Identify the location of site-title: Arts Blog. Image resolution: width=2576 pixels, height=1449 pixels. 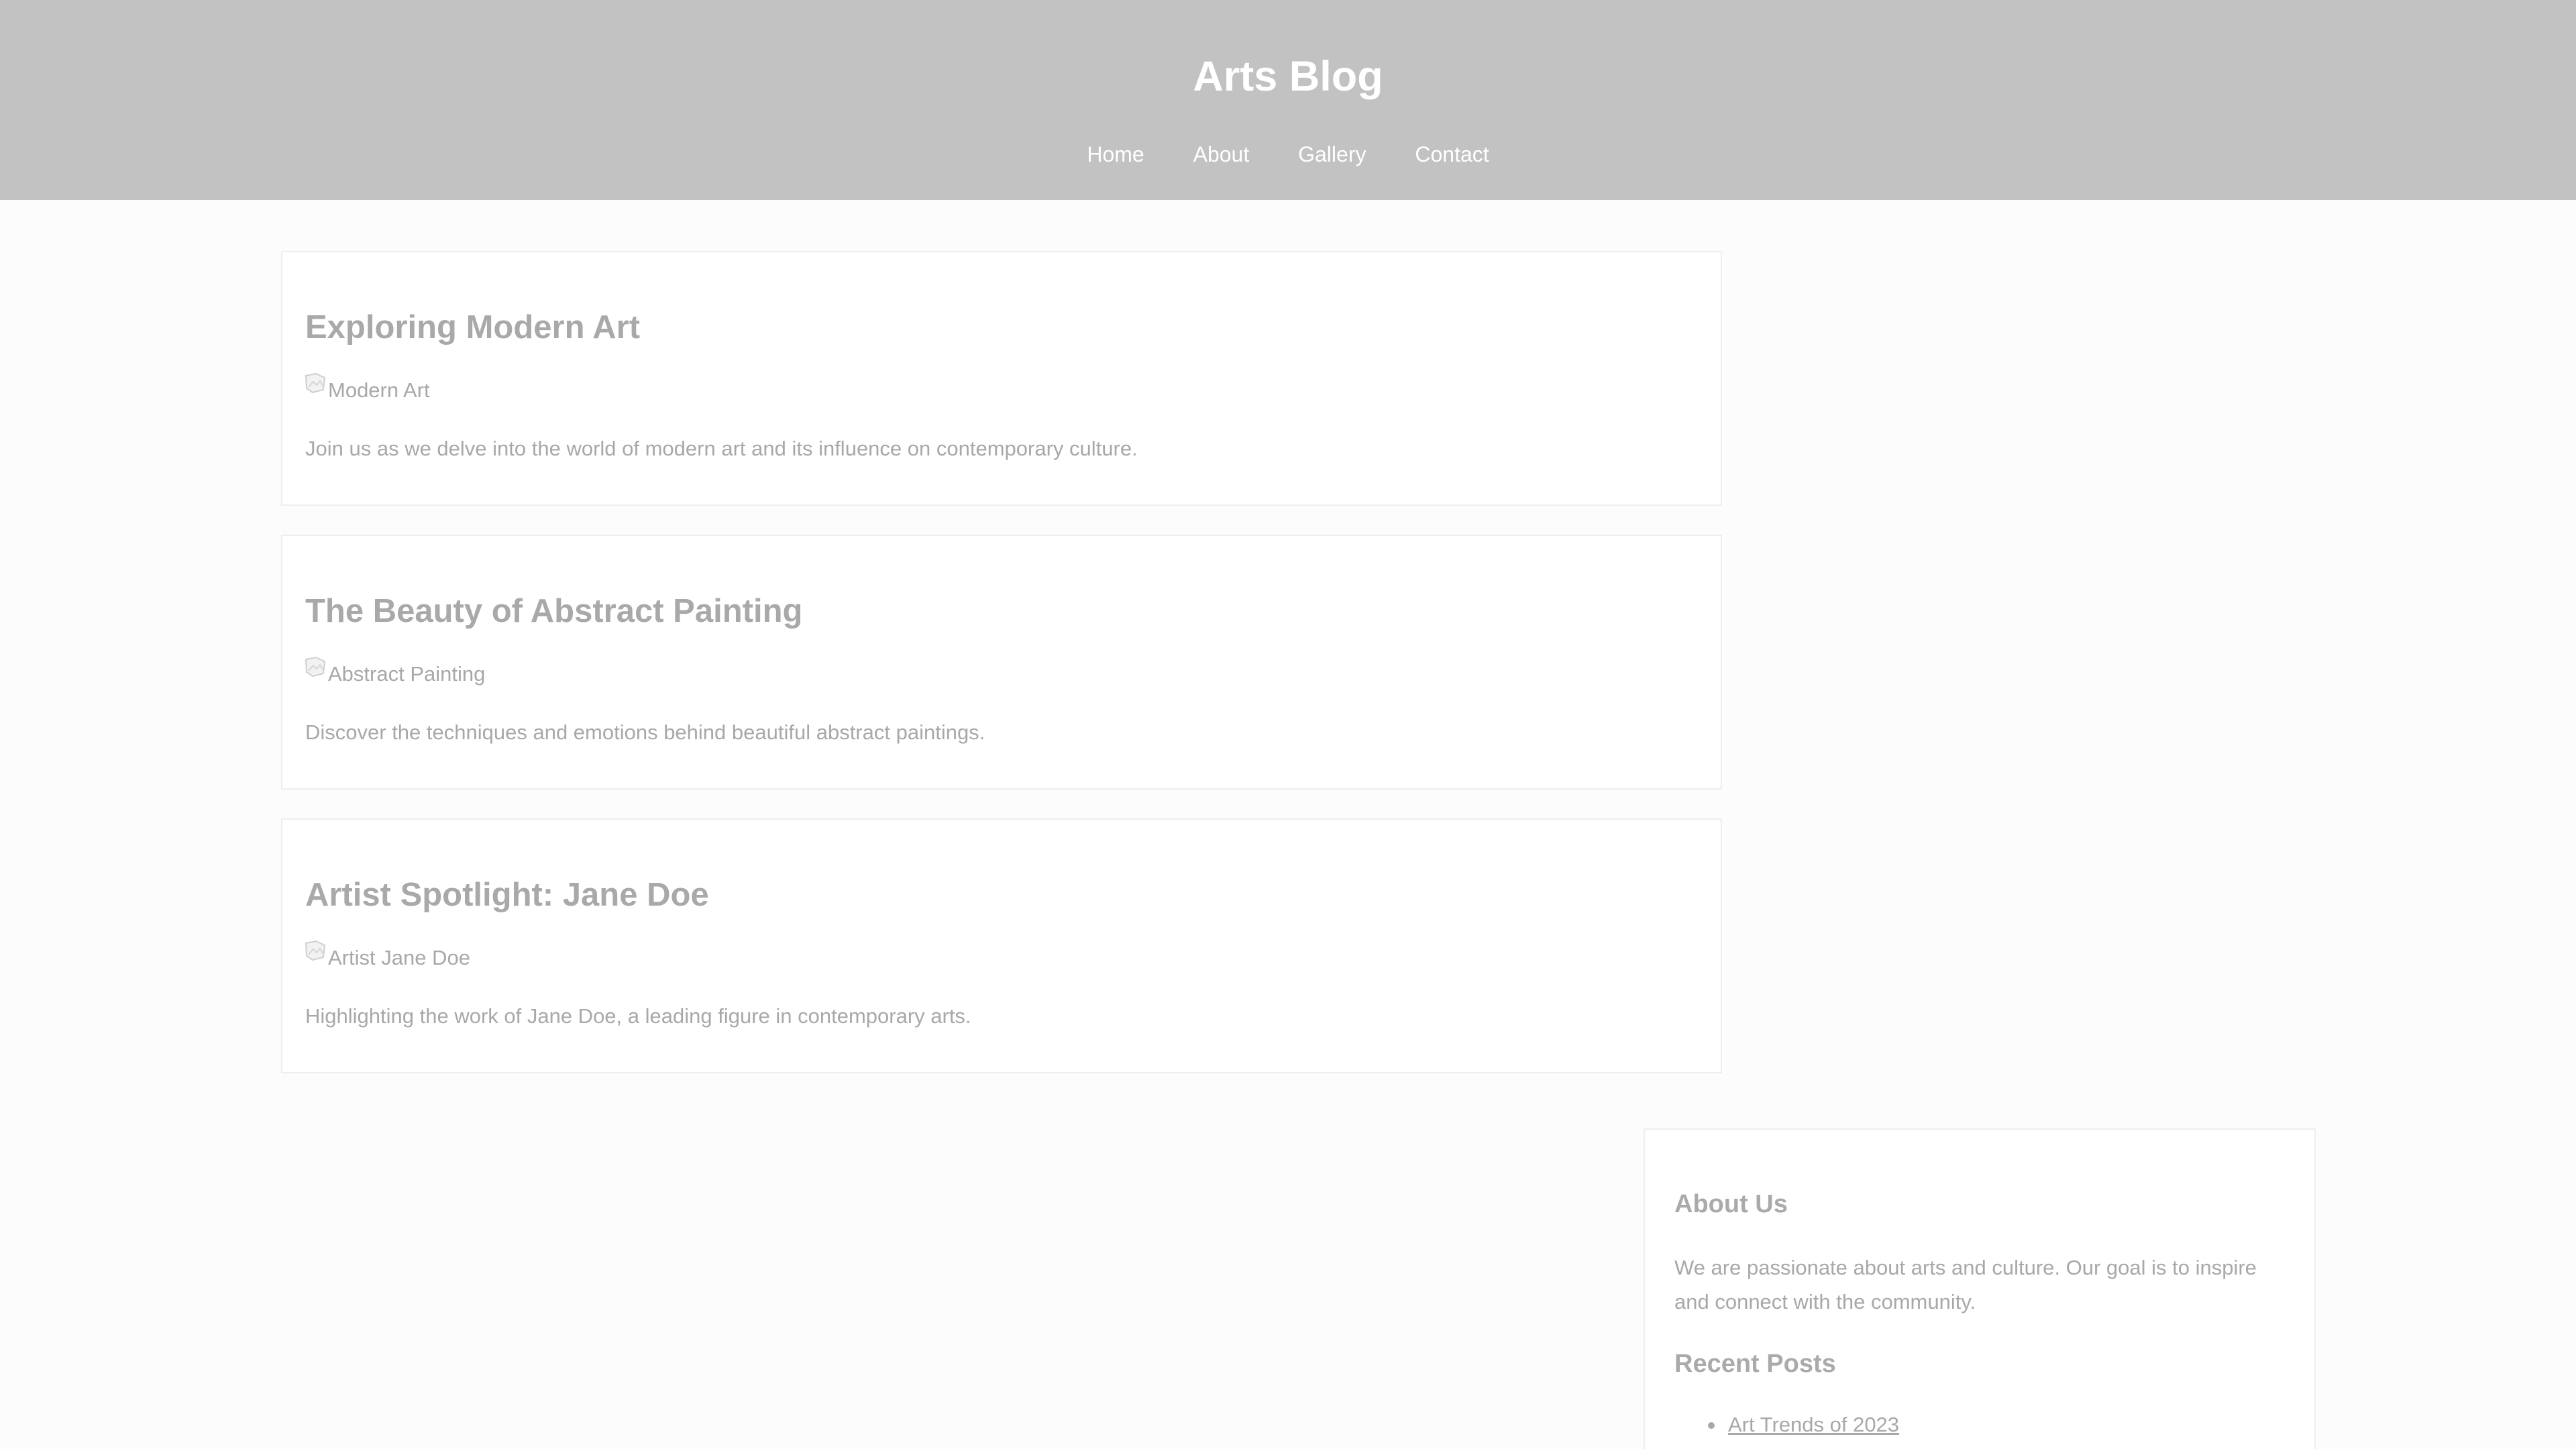
(1288, 76).